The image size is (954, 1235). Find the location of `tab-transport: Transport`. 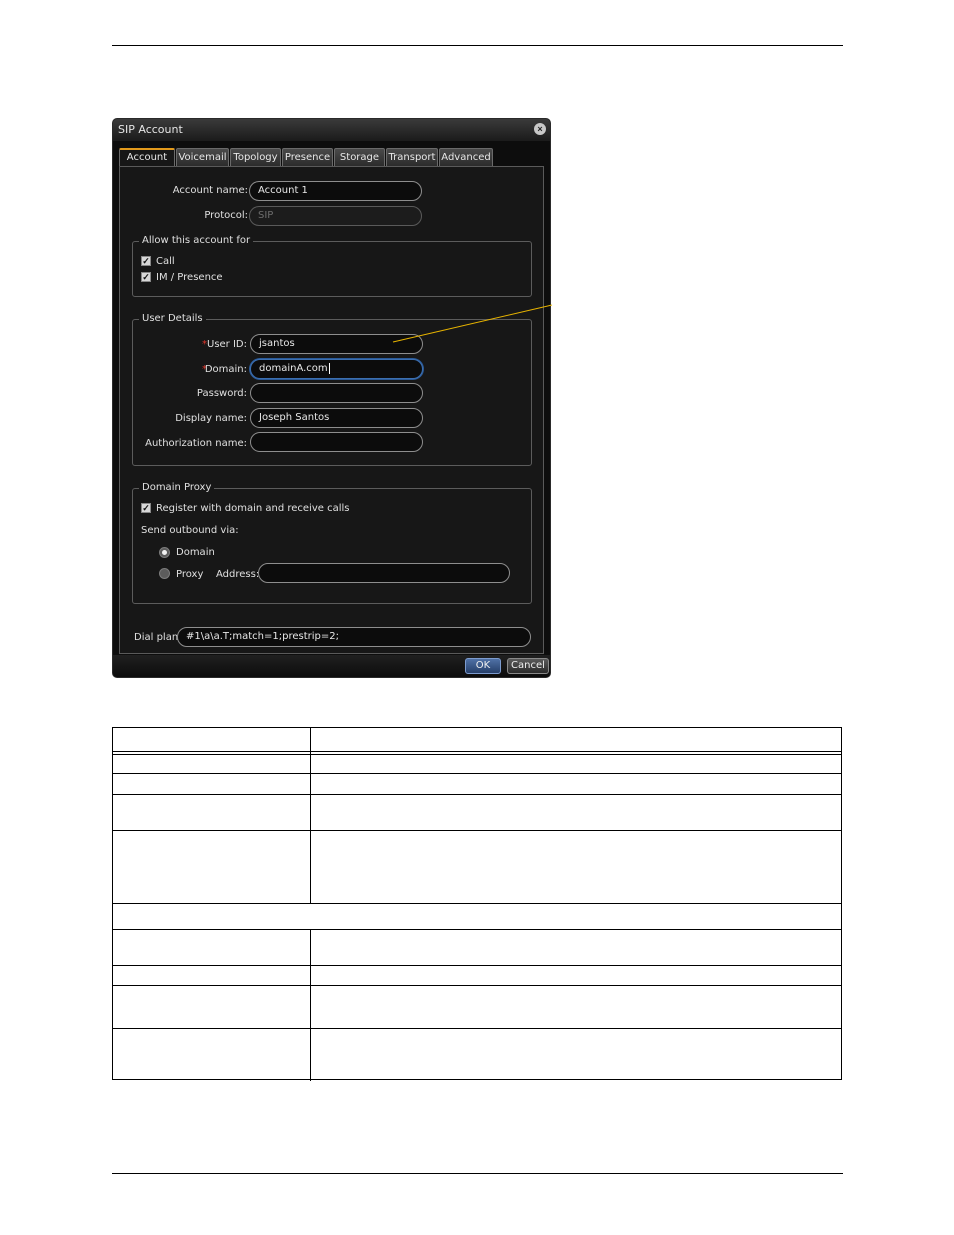

tab-transport: Transport is located at coordinates (412, 157).